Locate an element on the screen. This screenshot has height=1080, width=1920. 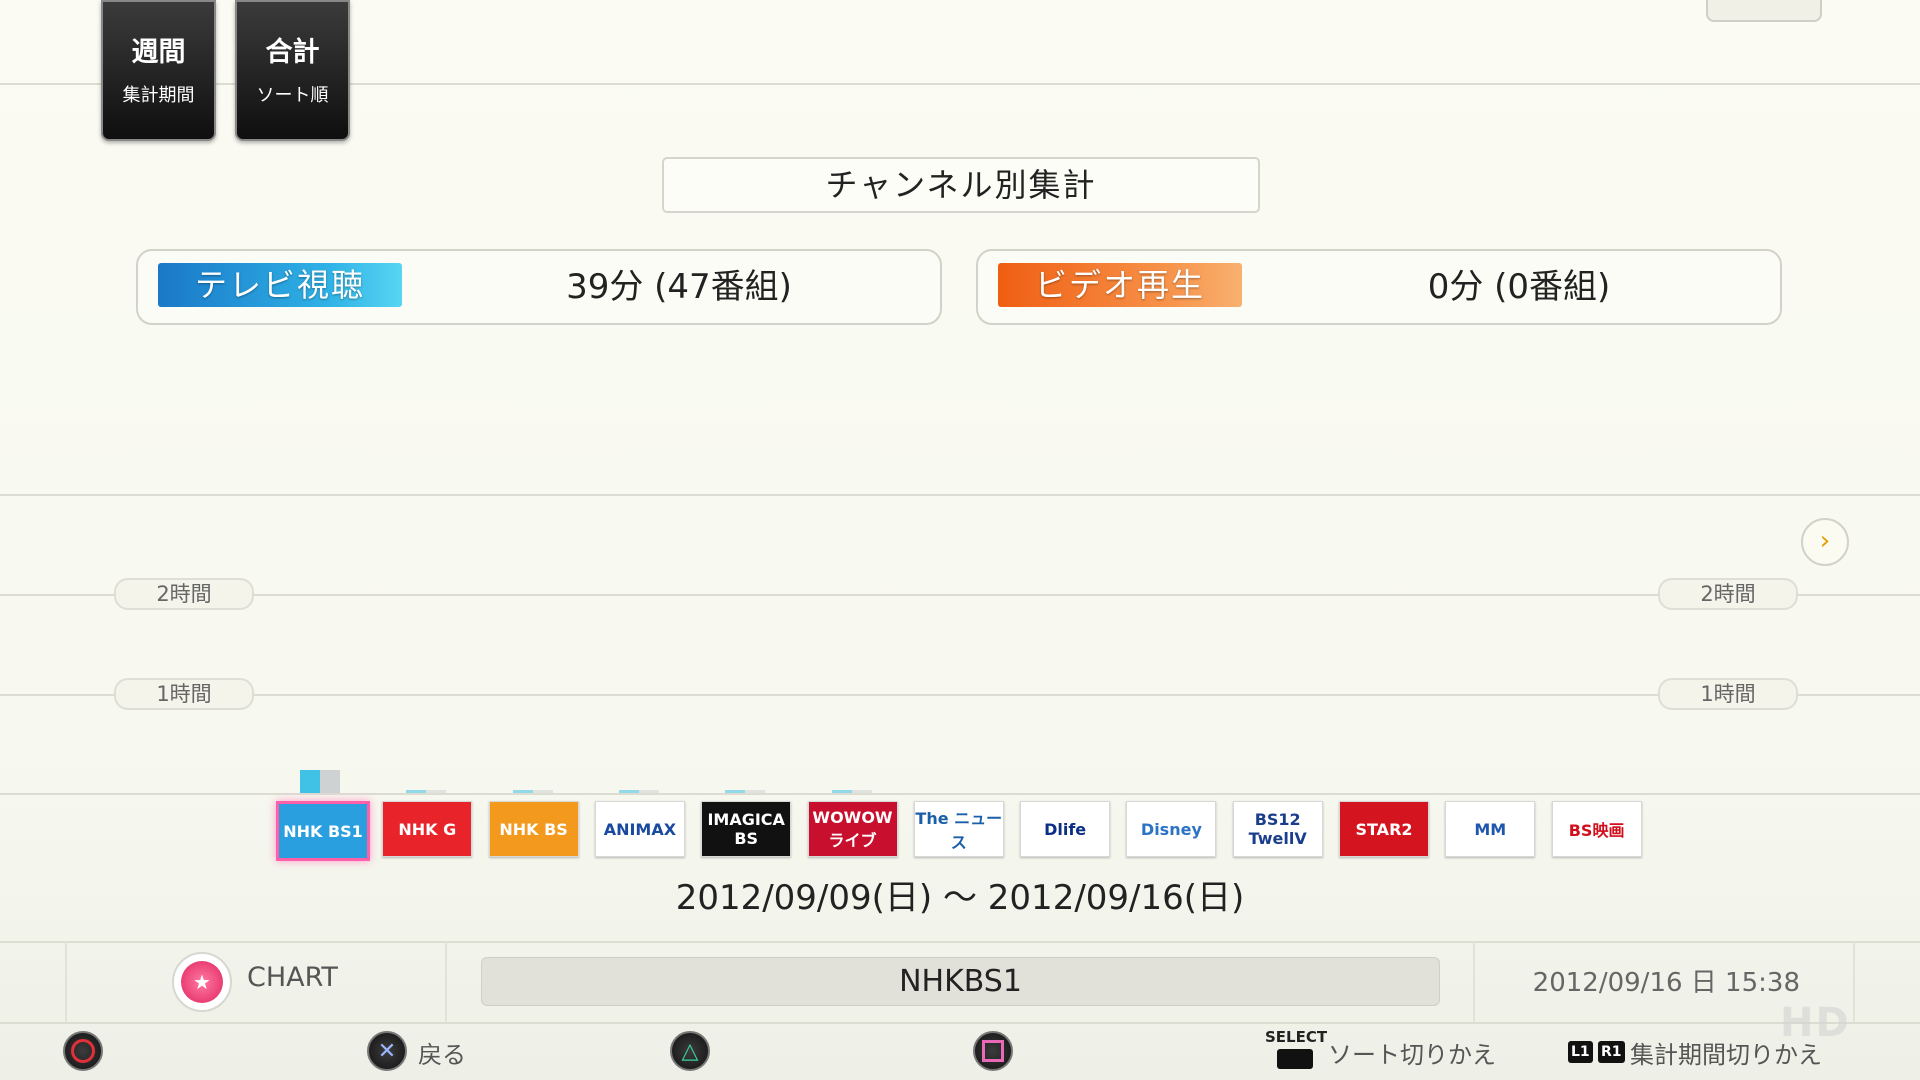
circle-button-icon is located at coordinates (83, 1051).